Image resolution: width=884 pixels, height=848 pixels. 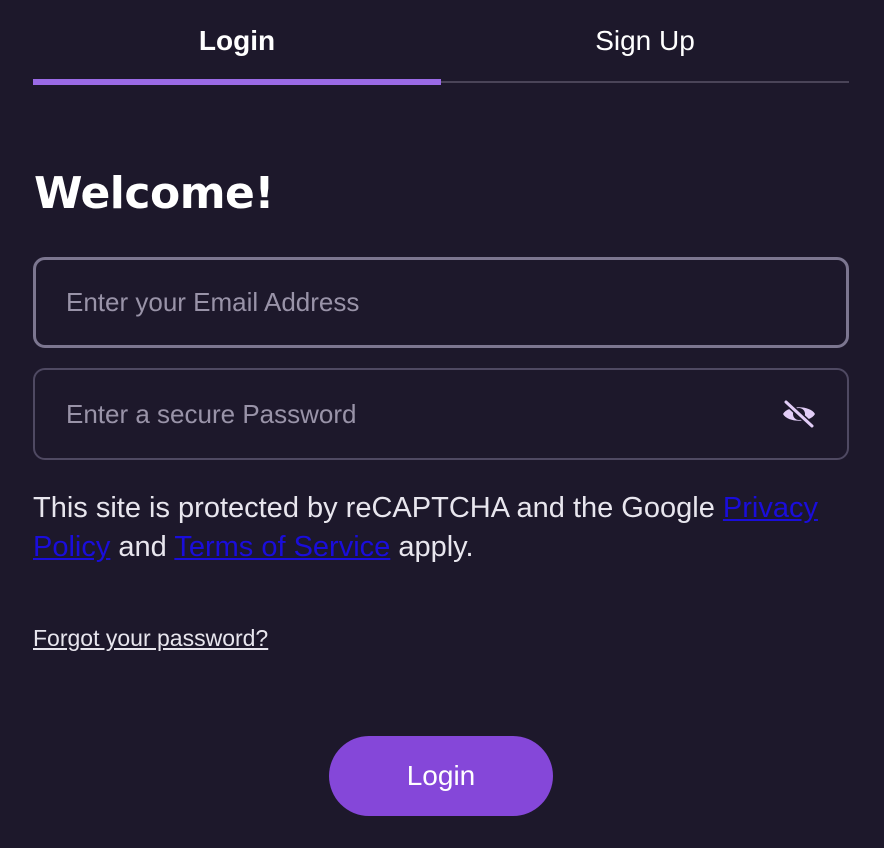 I want to click on login-button: Login, so click(x=441, y=776).